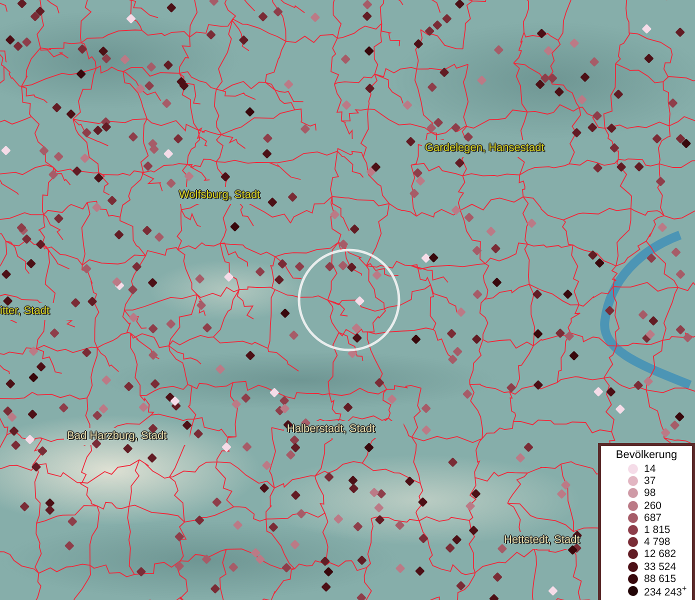  What do you see at coordinates (657, 530) in the screenshot?
I see `legend-label: 1 815` at bounding box center [657, 530].